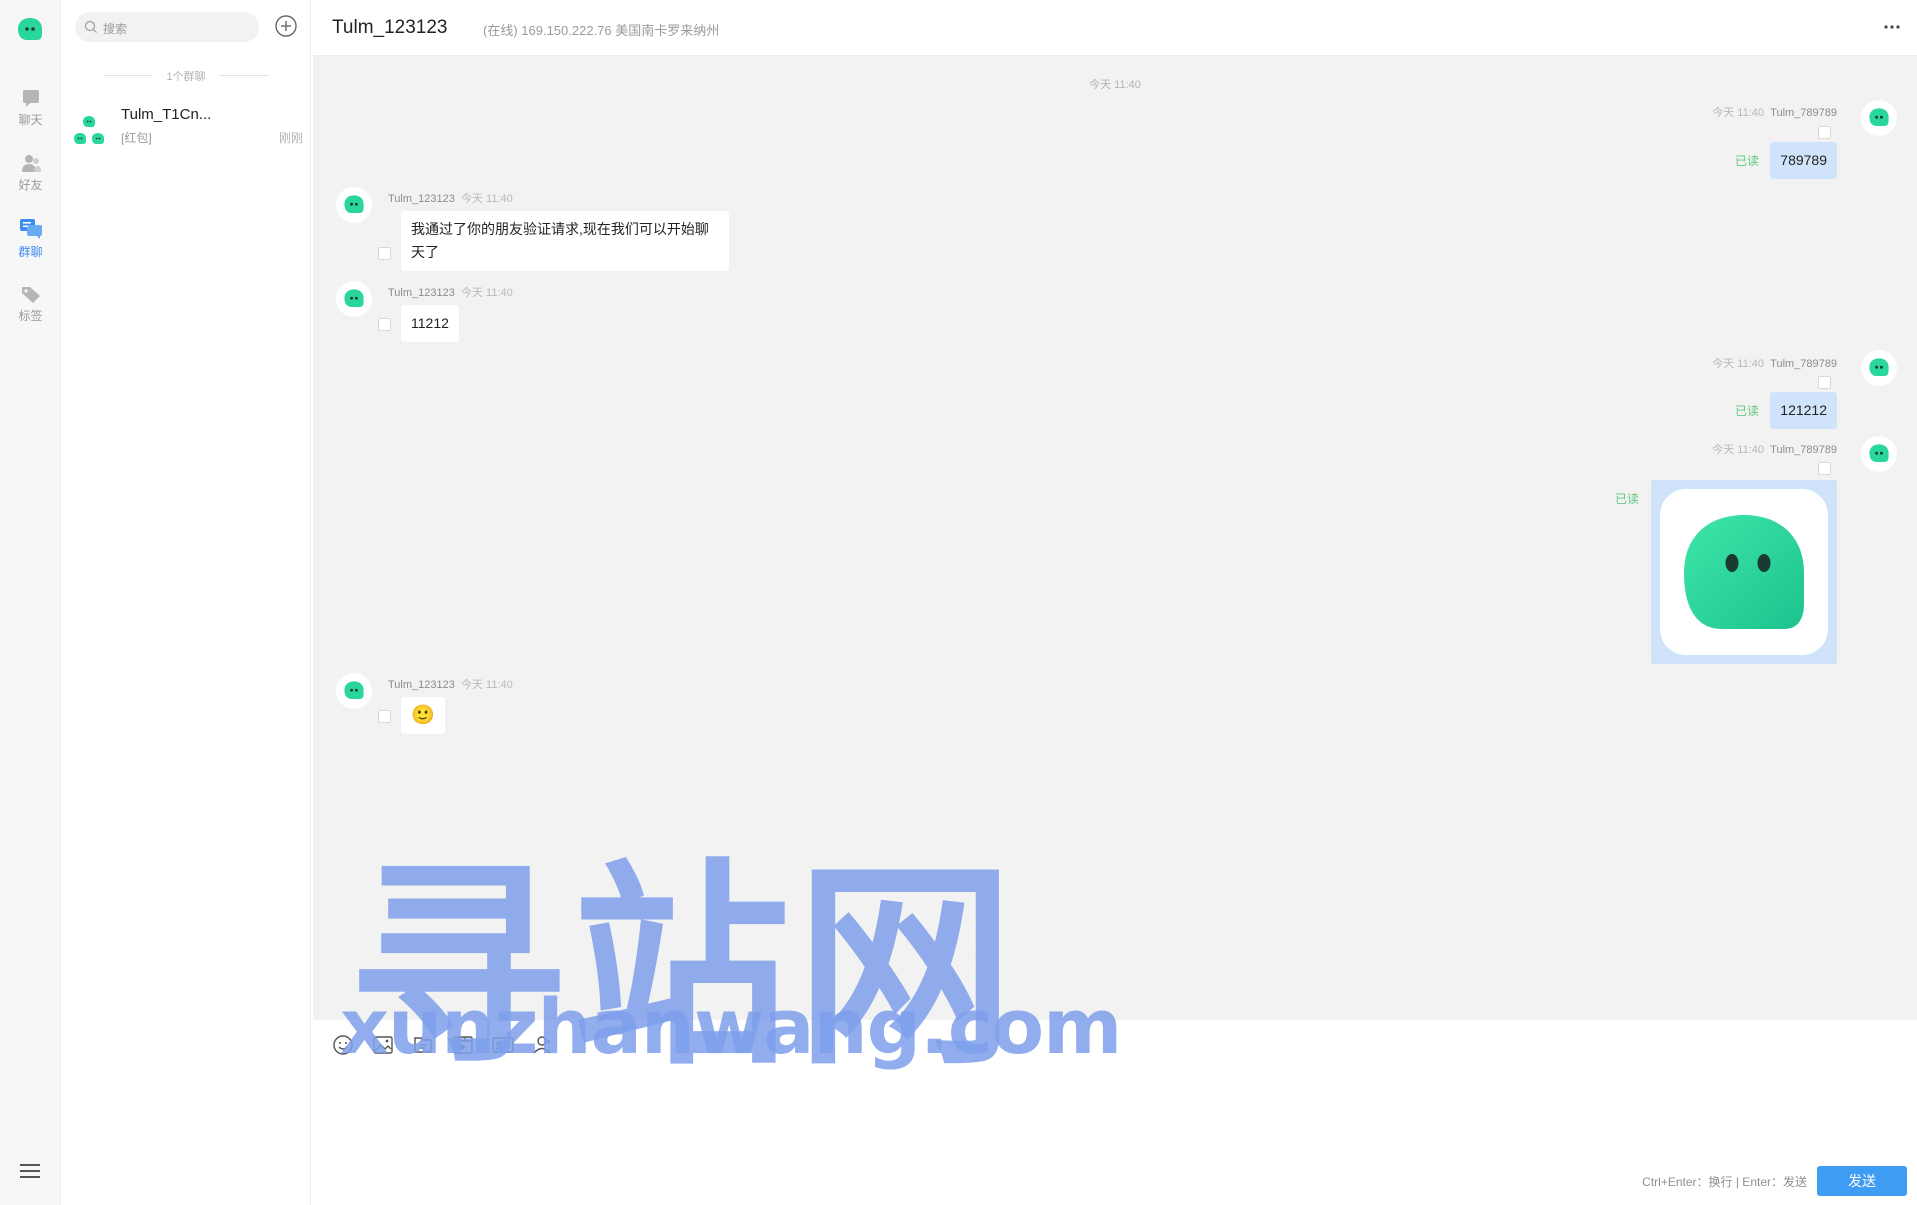  Describe the element at coordinates (115, 29) in the screenshot. I see `search-placeholder: 搜索` at that location.